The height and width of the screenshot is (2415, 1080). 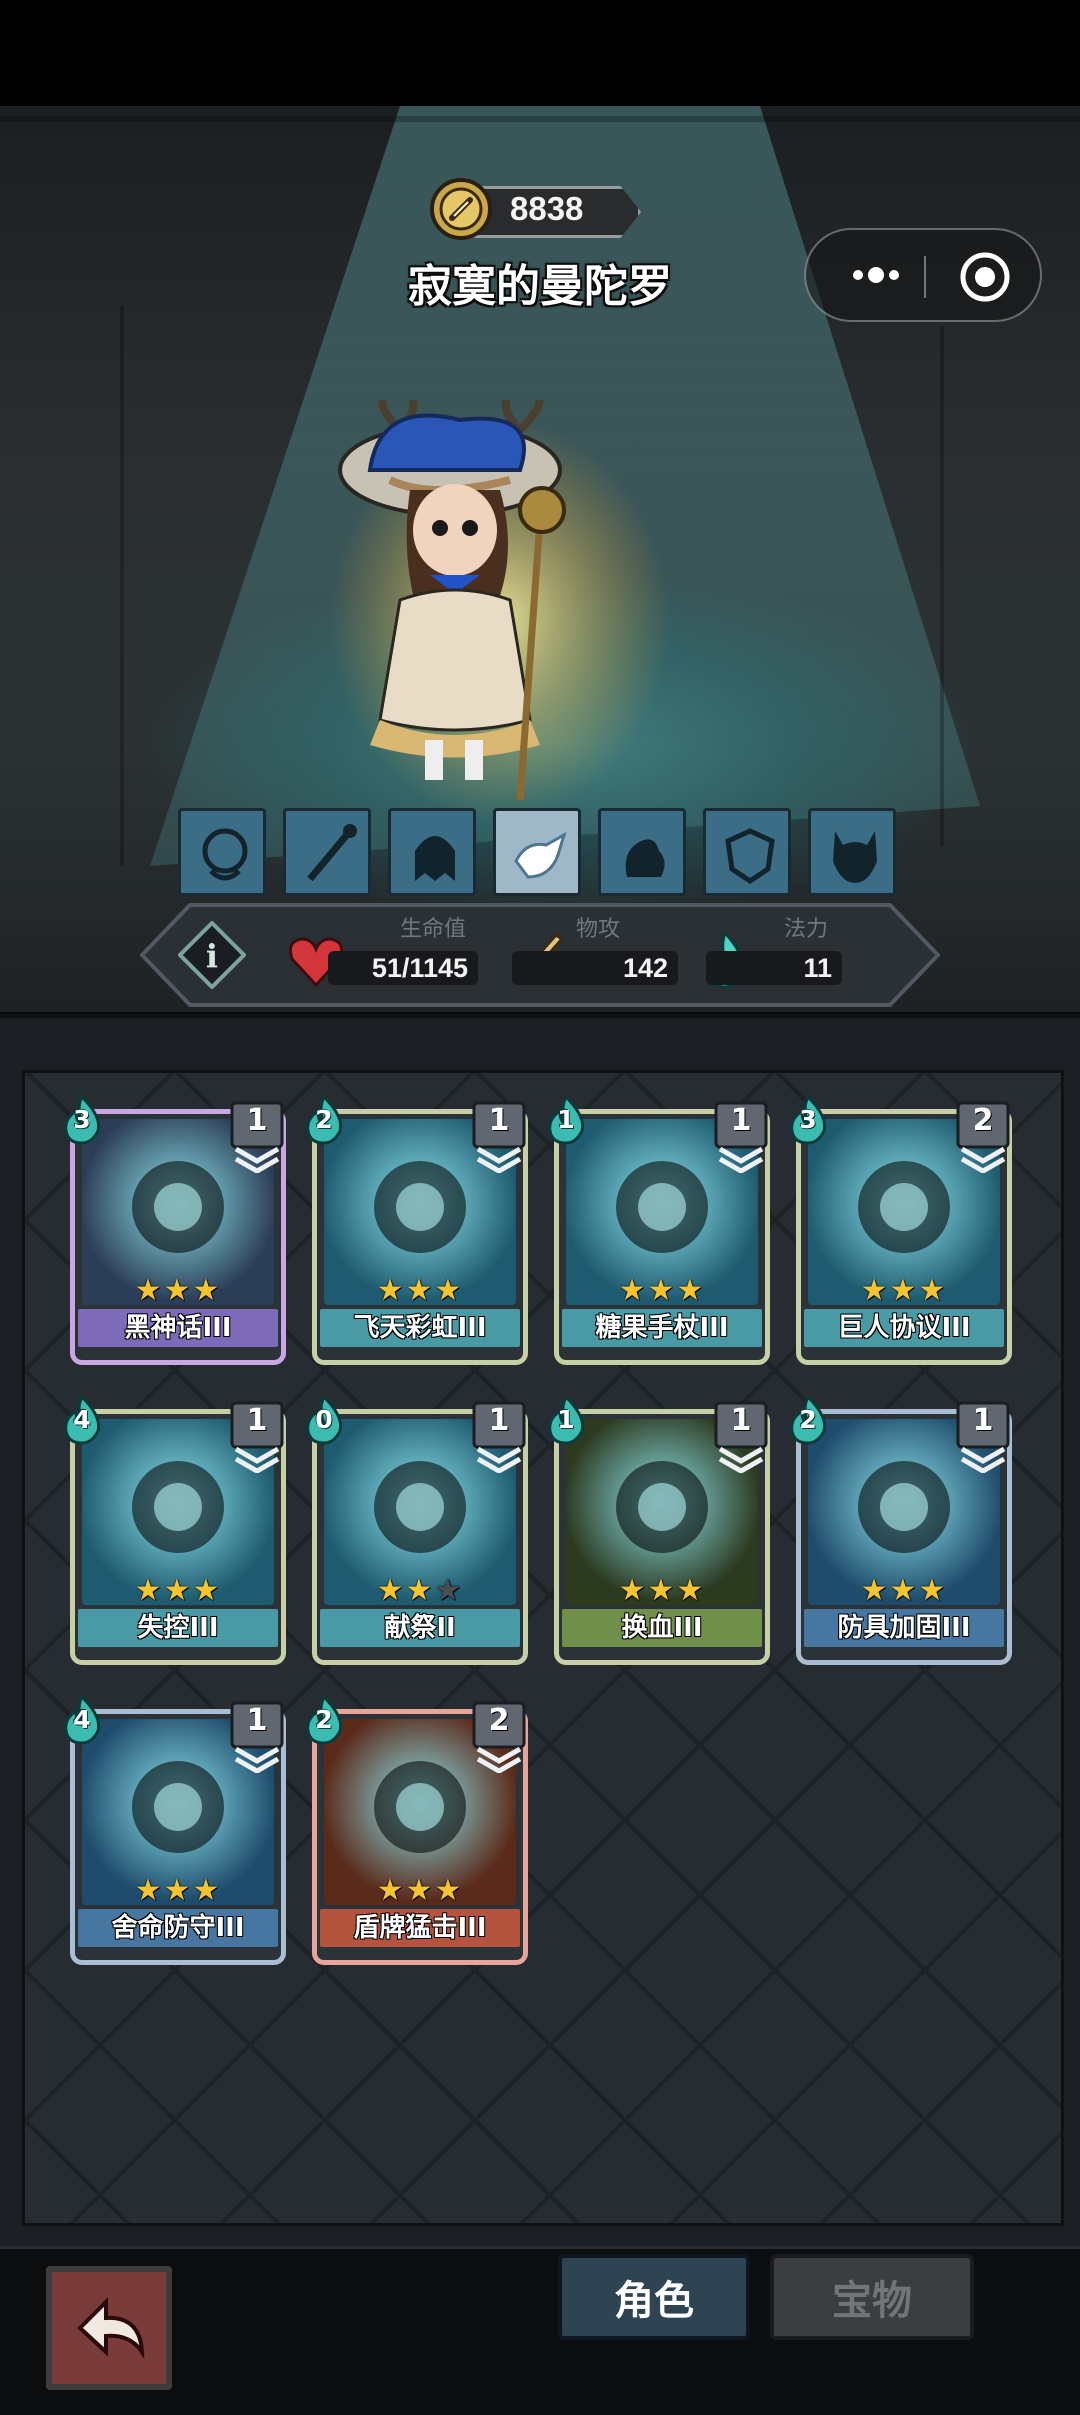 What do you see at coordinates (985, 277) in the screenshot?
I see `target-circle-icon` at bounding box center [985, 277].